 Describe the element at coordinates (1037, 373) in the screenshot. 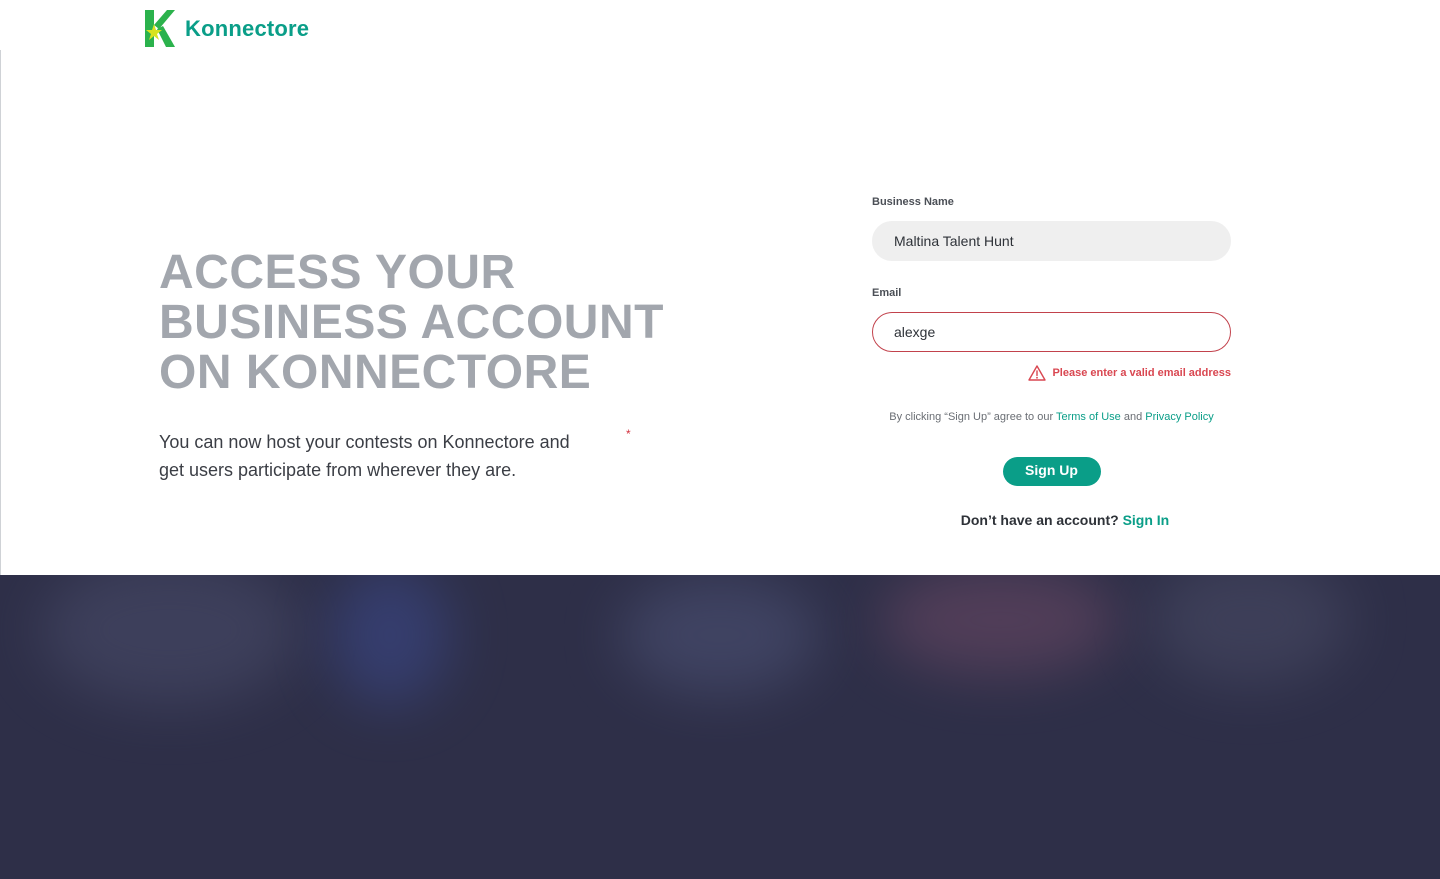

I see `warning-triangle-icon` at that location.